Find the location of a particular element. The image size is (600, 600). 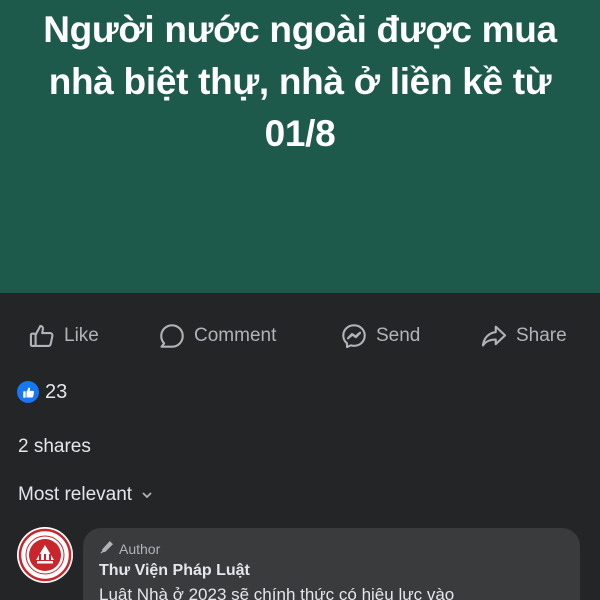

messenger-icon is located at coordinates (354, 336).